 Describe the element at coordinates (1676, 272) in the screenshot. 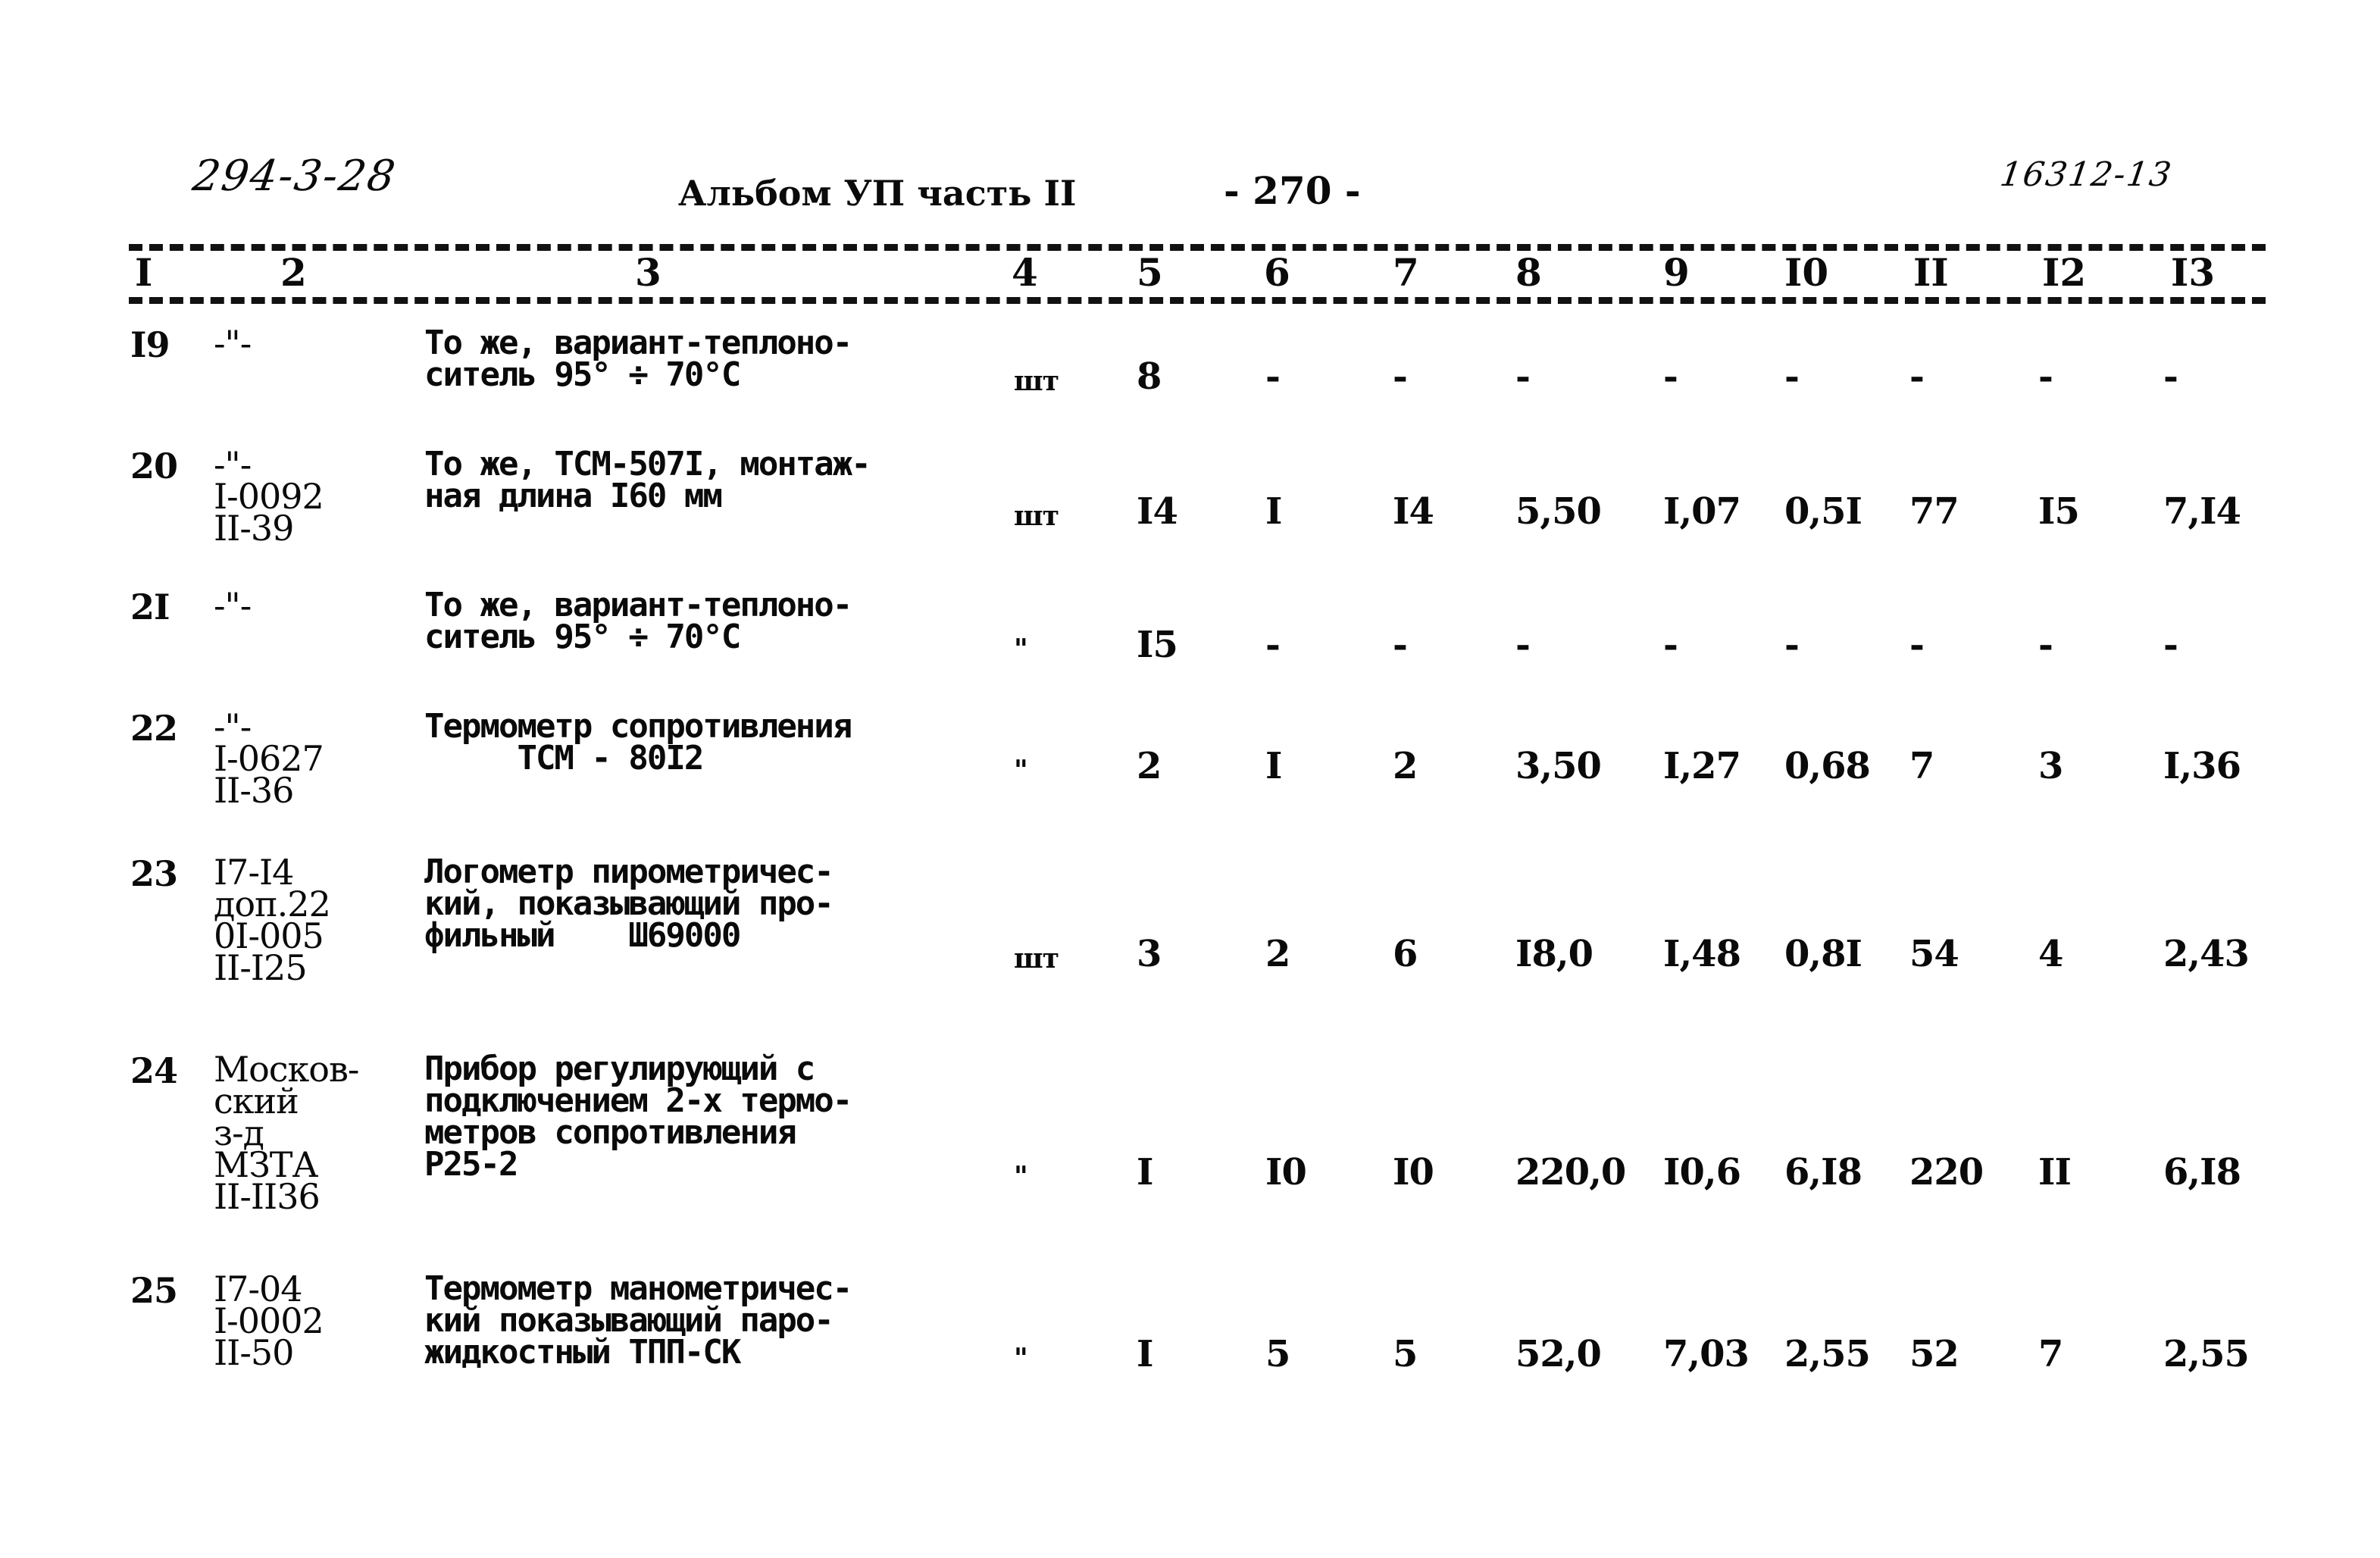

I see `column-header-9: 9` at that location.